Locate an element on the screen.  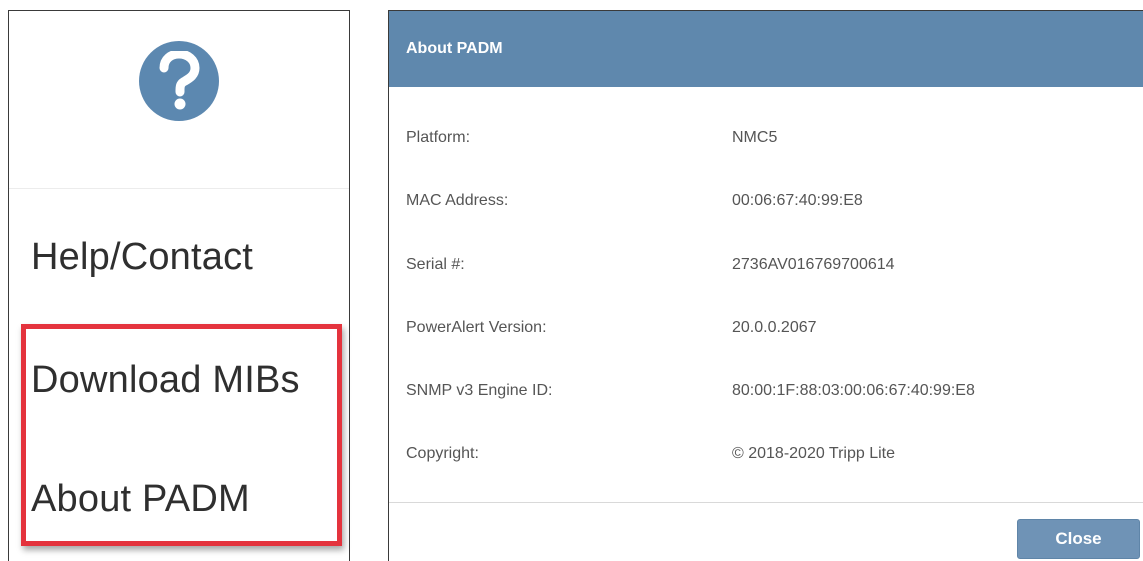
info-row-mac-address: MAC Address: 00:06:67:40:99:E8 is located at coordinates (766, 204).